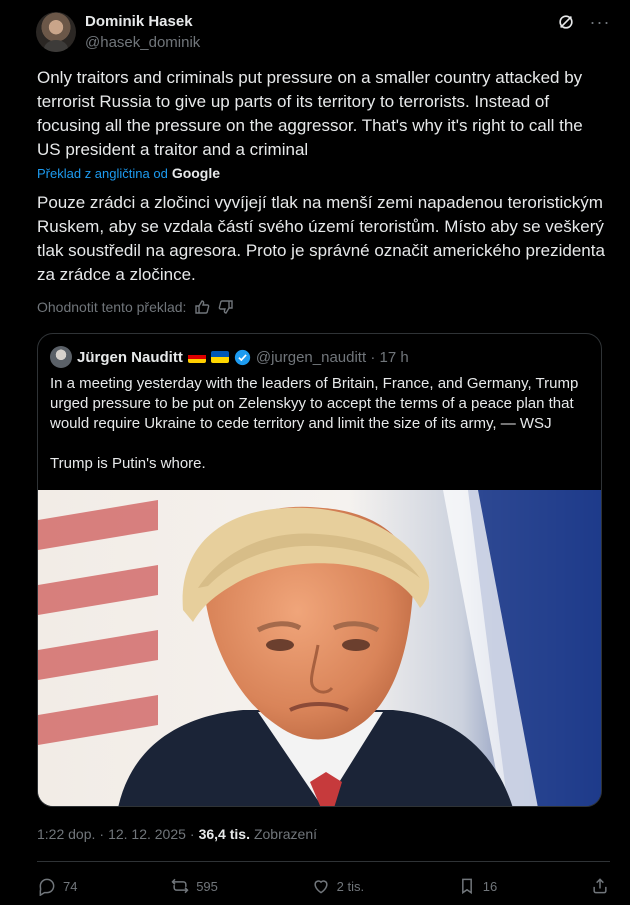  Describe the element at coordinates (57, 886) in the screenshot. I see `reply-button: 74` at that location.